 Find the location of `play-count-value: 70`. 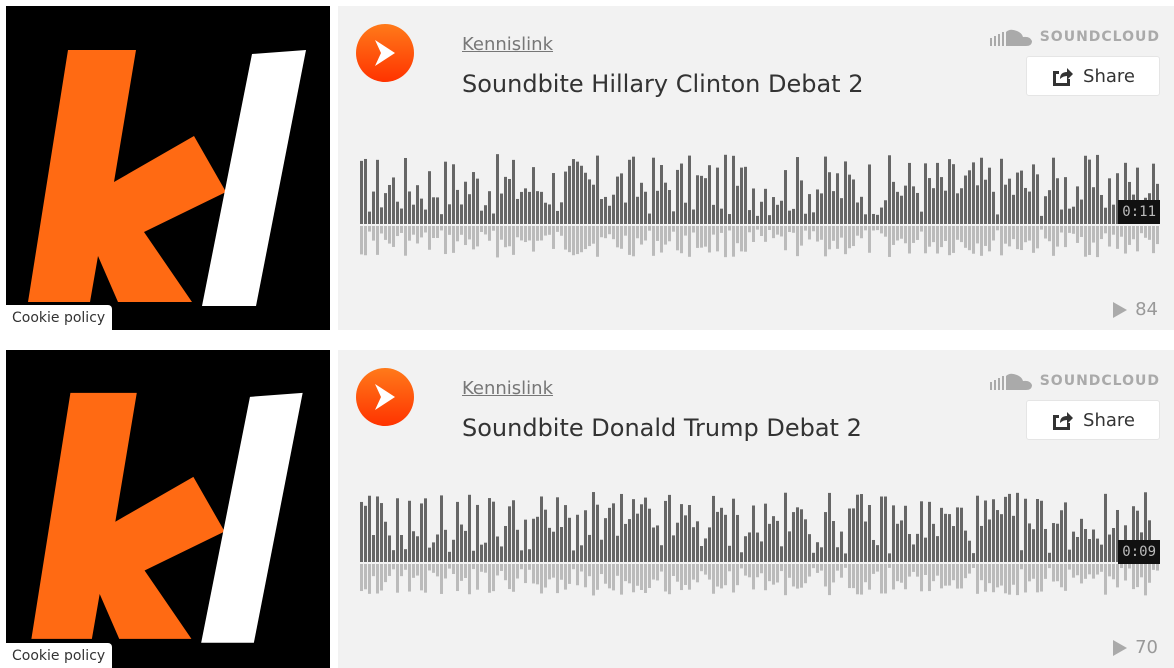

play-count-value: 70 is located at coordinates (1146, 647).